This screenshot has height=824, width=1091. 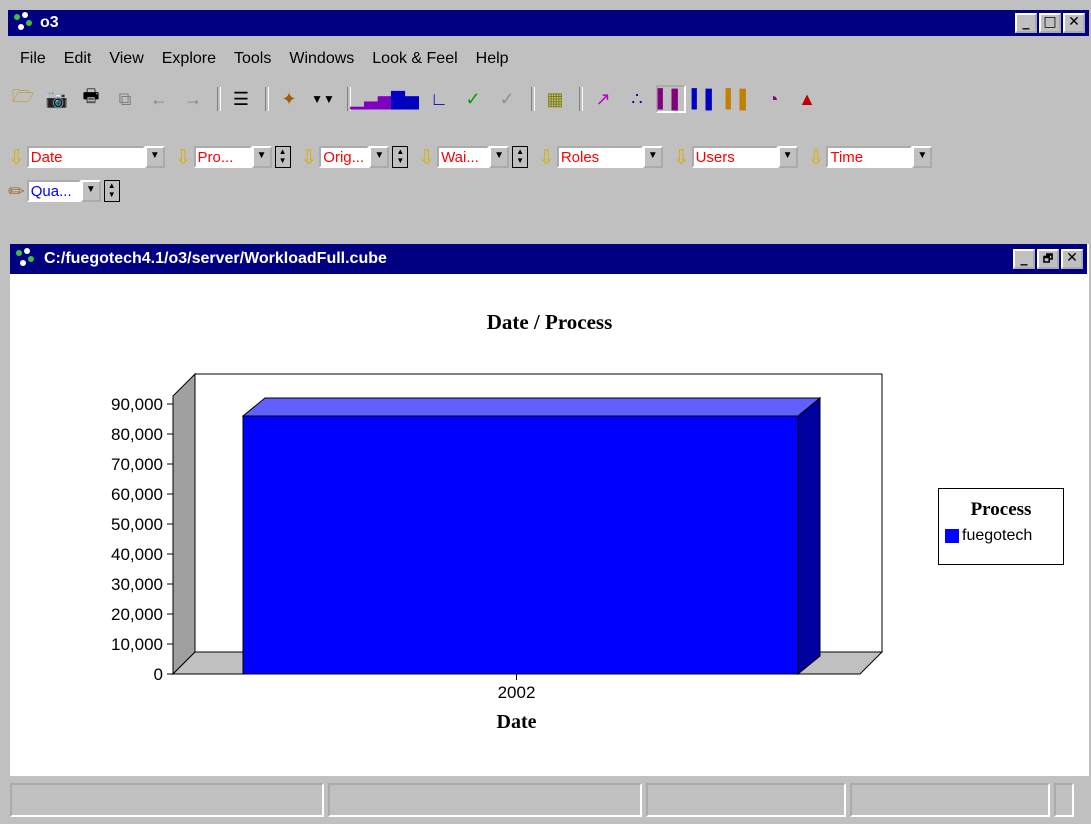 I want to click on bar3d-chart-icon: ▍▌, so click(x=671, y=99).